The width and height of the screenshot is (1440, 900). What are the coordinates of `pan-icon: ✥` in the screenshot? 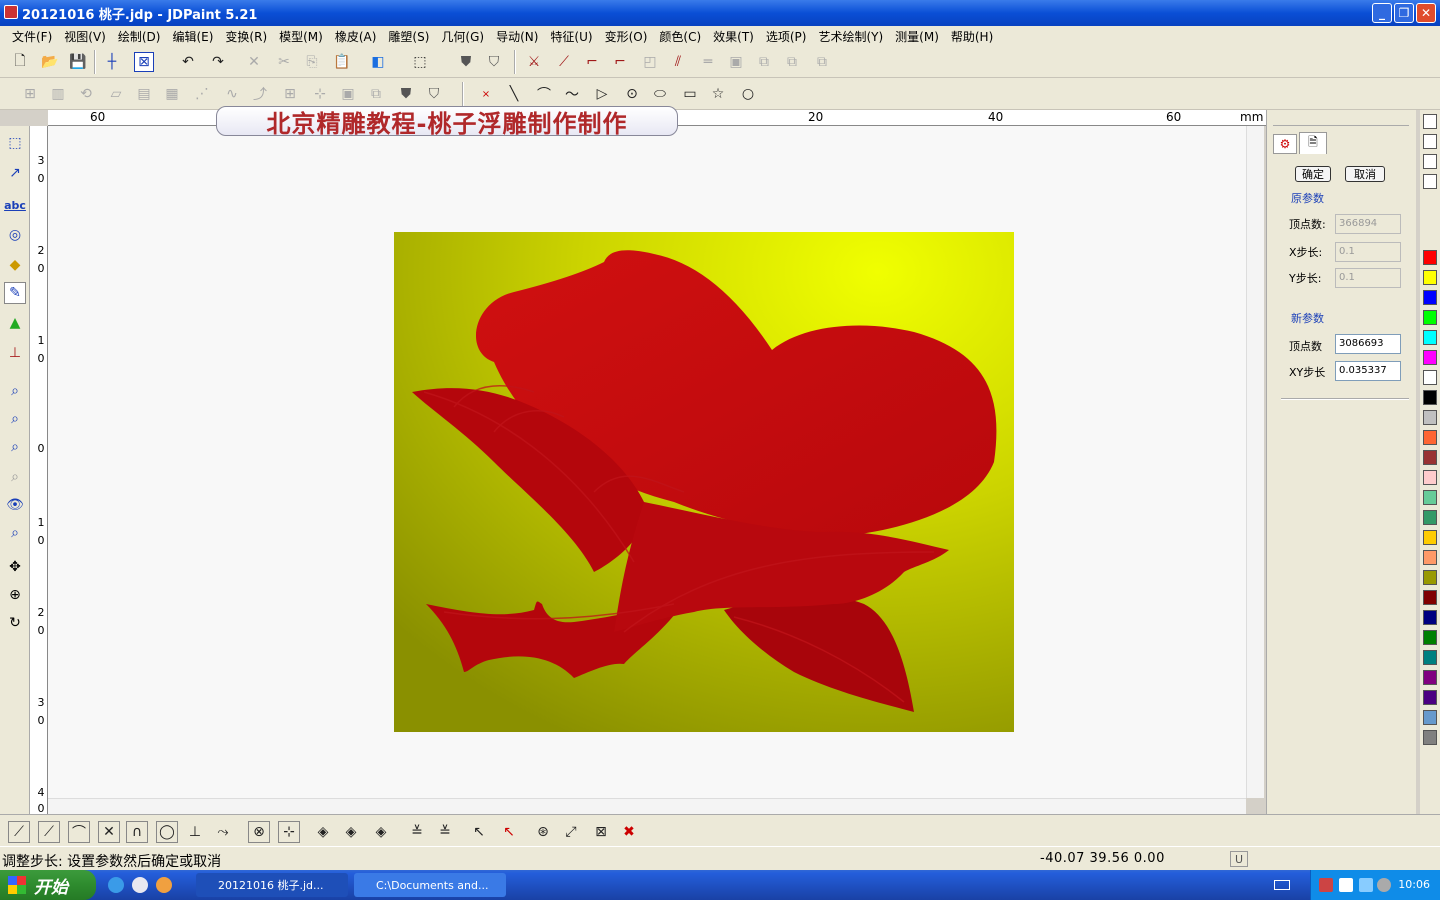 It's located at (15, 567).